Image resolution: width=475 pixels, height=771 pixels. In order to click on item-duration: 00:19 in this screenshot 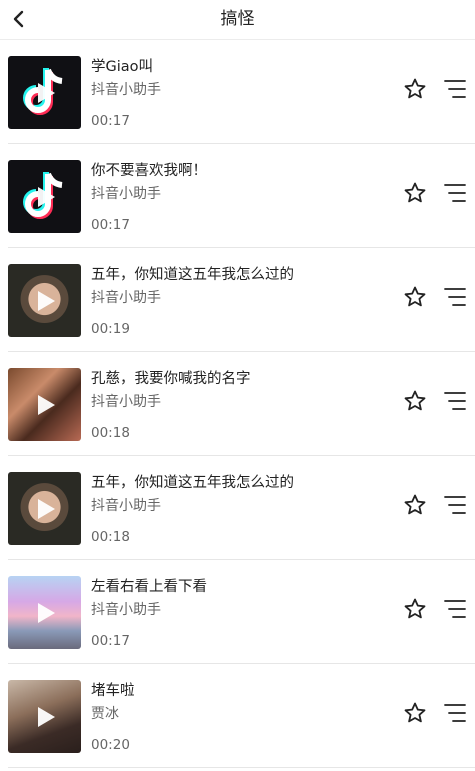, I will do `click(110, 329)`.